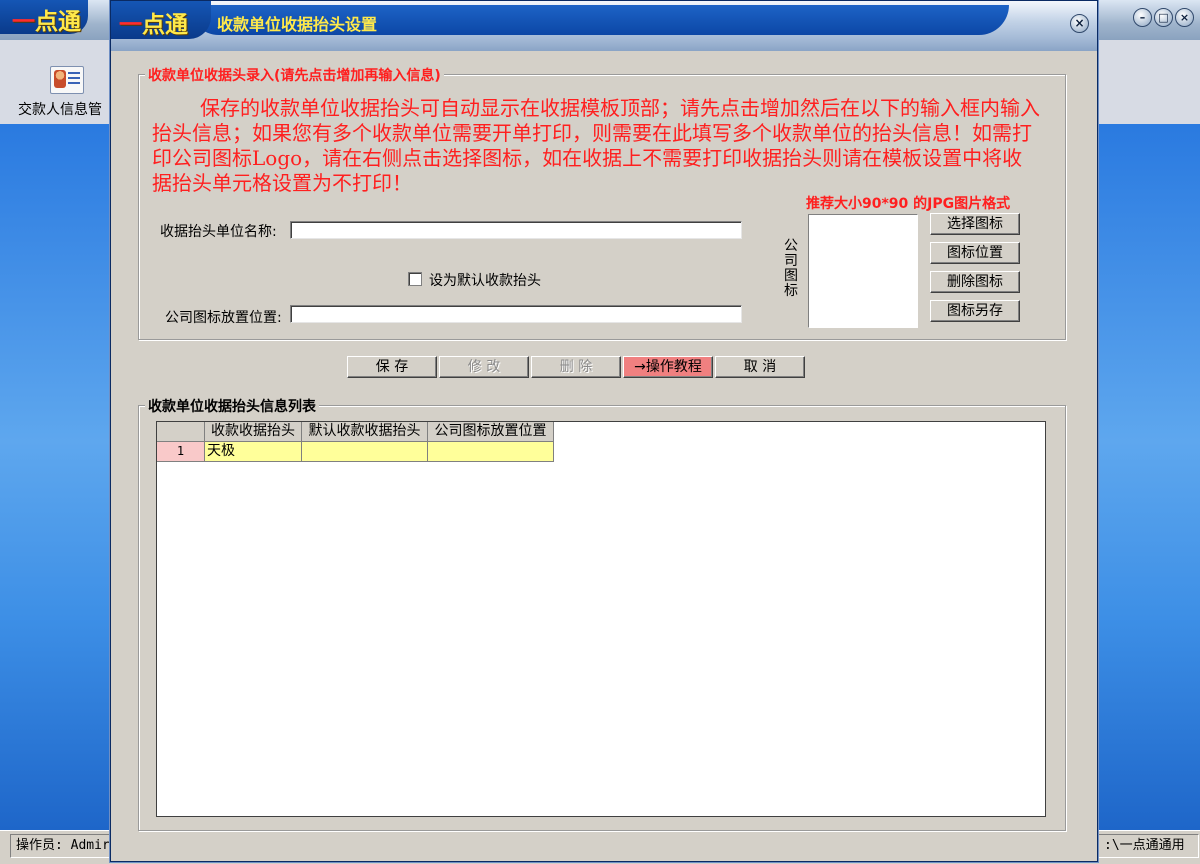 This screenshot has width=1200, height=864. I want to click on dialog-brand-text: 一点通, so click(153, 22).